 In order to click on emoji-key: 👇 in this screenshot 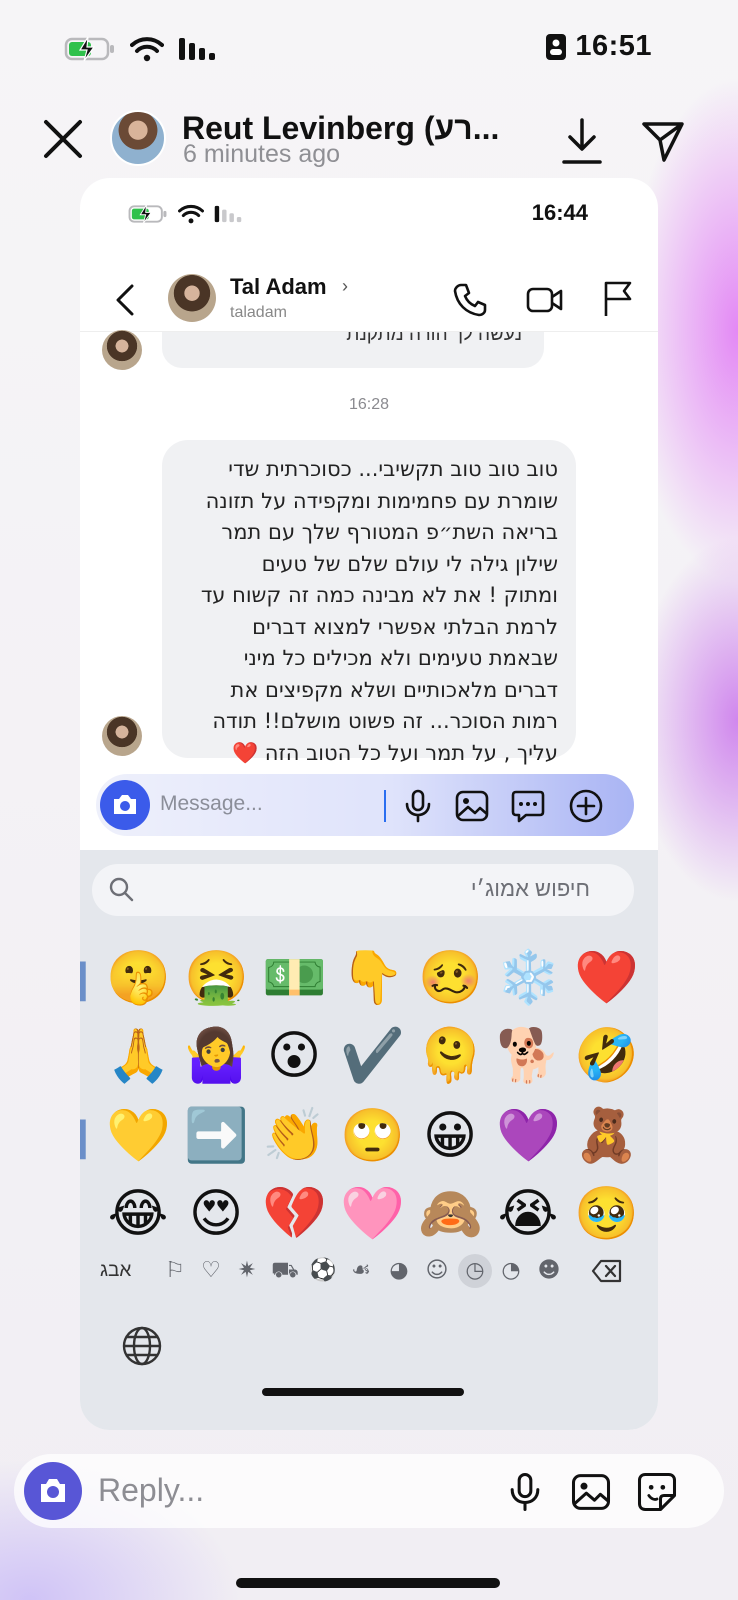, I will do `click(372, 978)`.